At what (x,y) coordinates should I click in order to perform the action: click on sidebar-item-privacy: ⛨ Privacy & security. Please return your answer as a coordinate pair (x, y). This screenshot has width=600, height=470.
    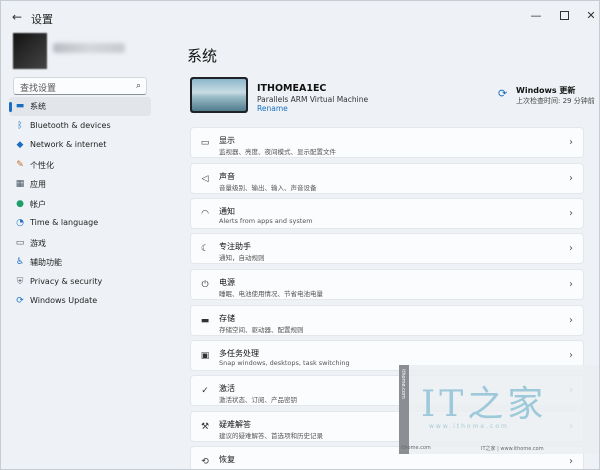
    Looking at the image, I should click on (80, 282).